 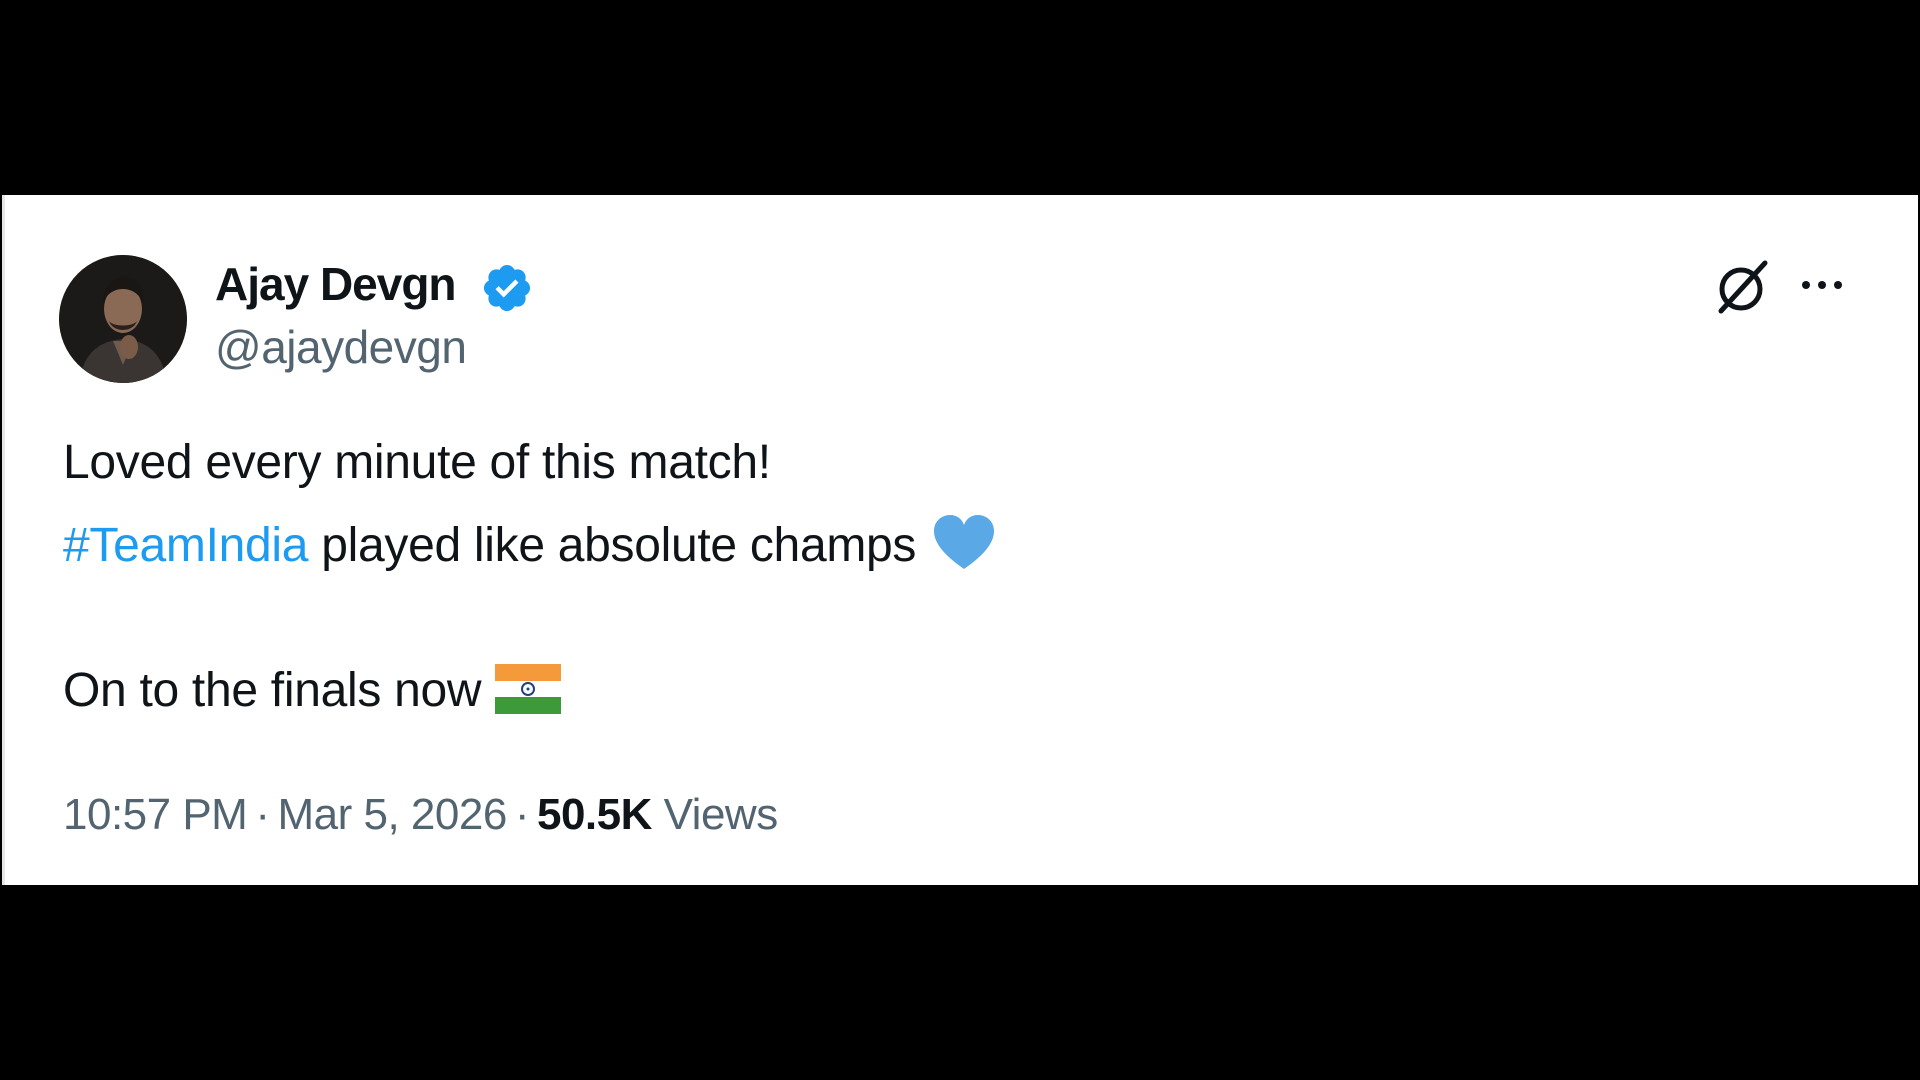 I want to click on tweet-text-line-3-body: On to the finals now, so click(x=272, y=690).